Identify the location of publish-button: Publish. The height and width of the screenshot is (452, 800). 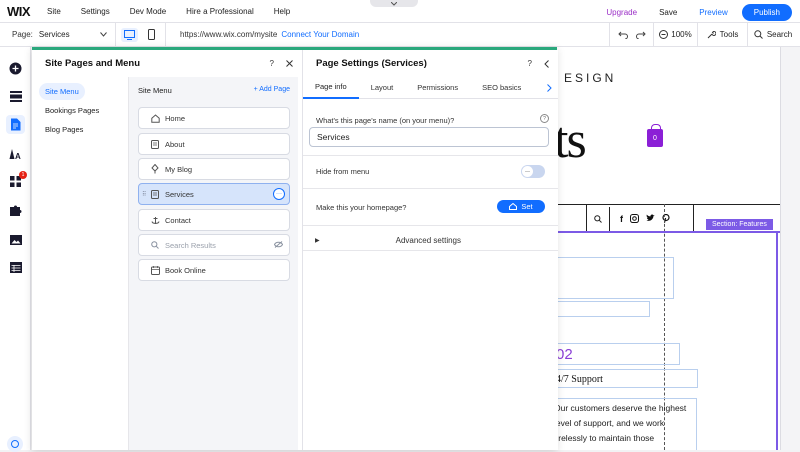
(766, 12).